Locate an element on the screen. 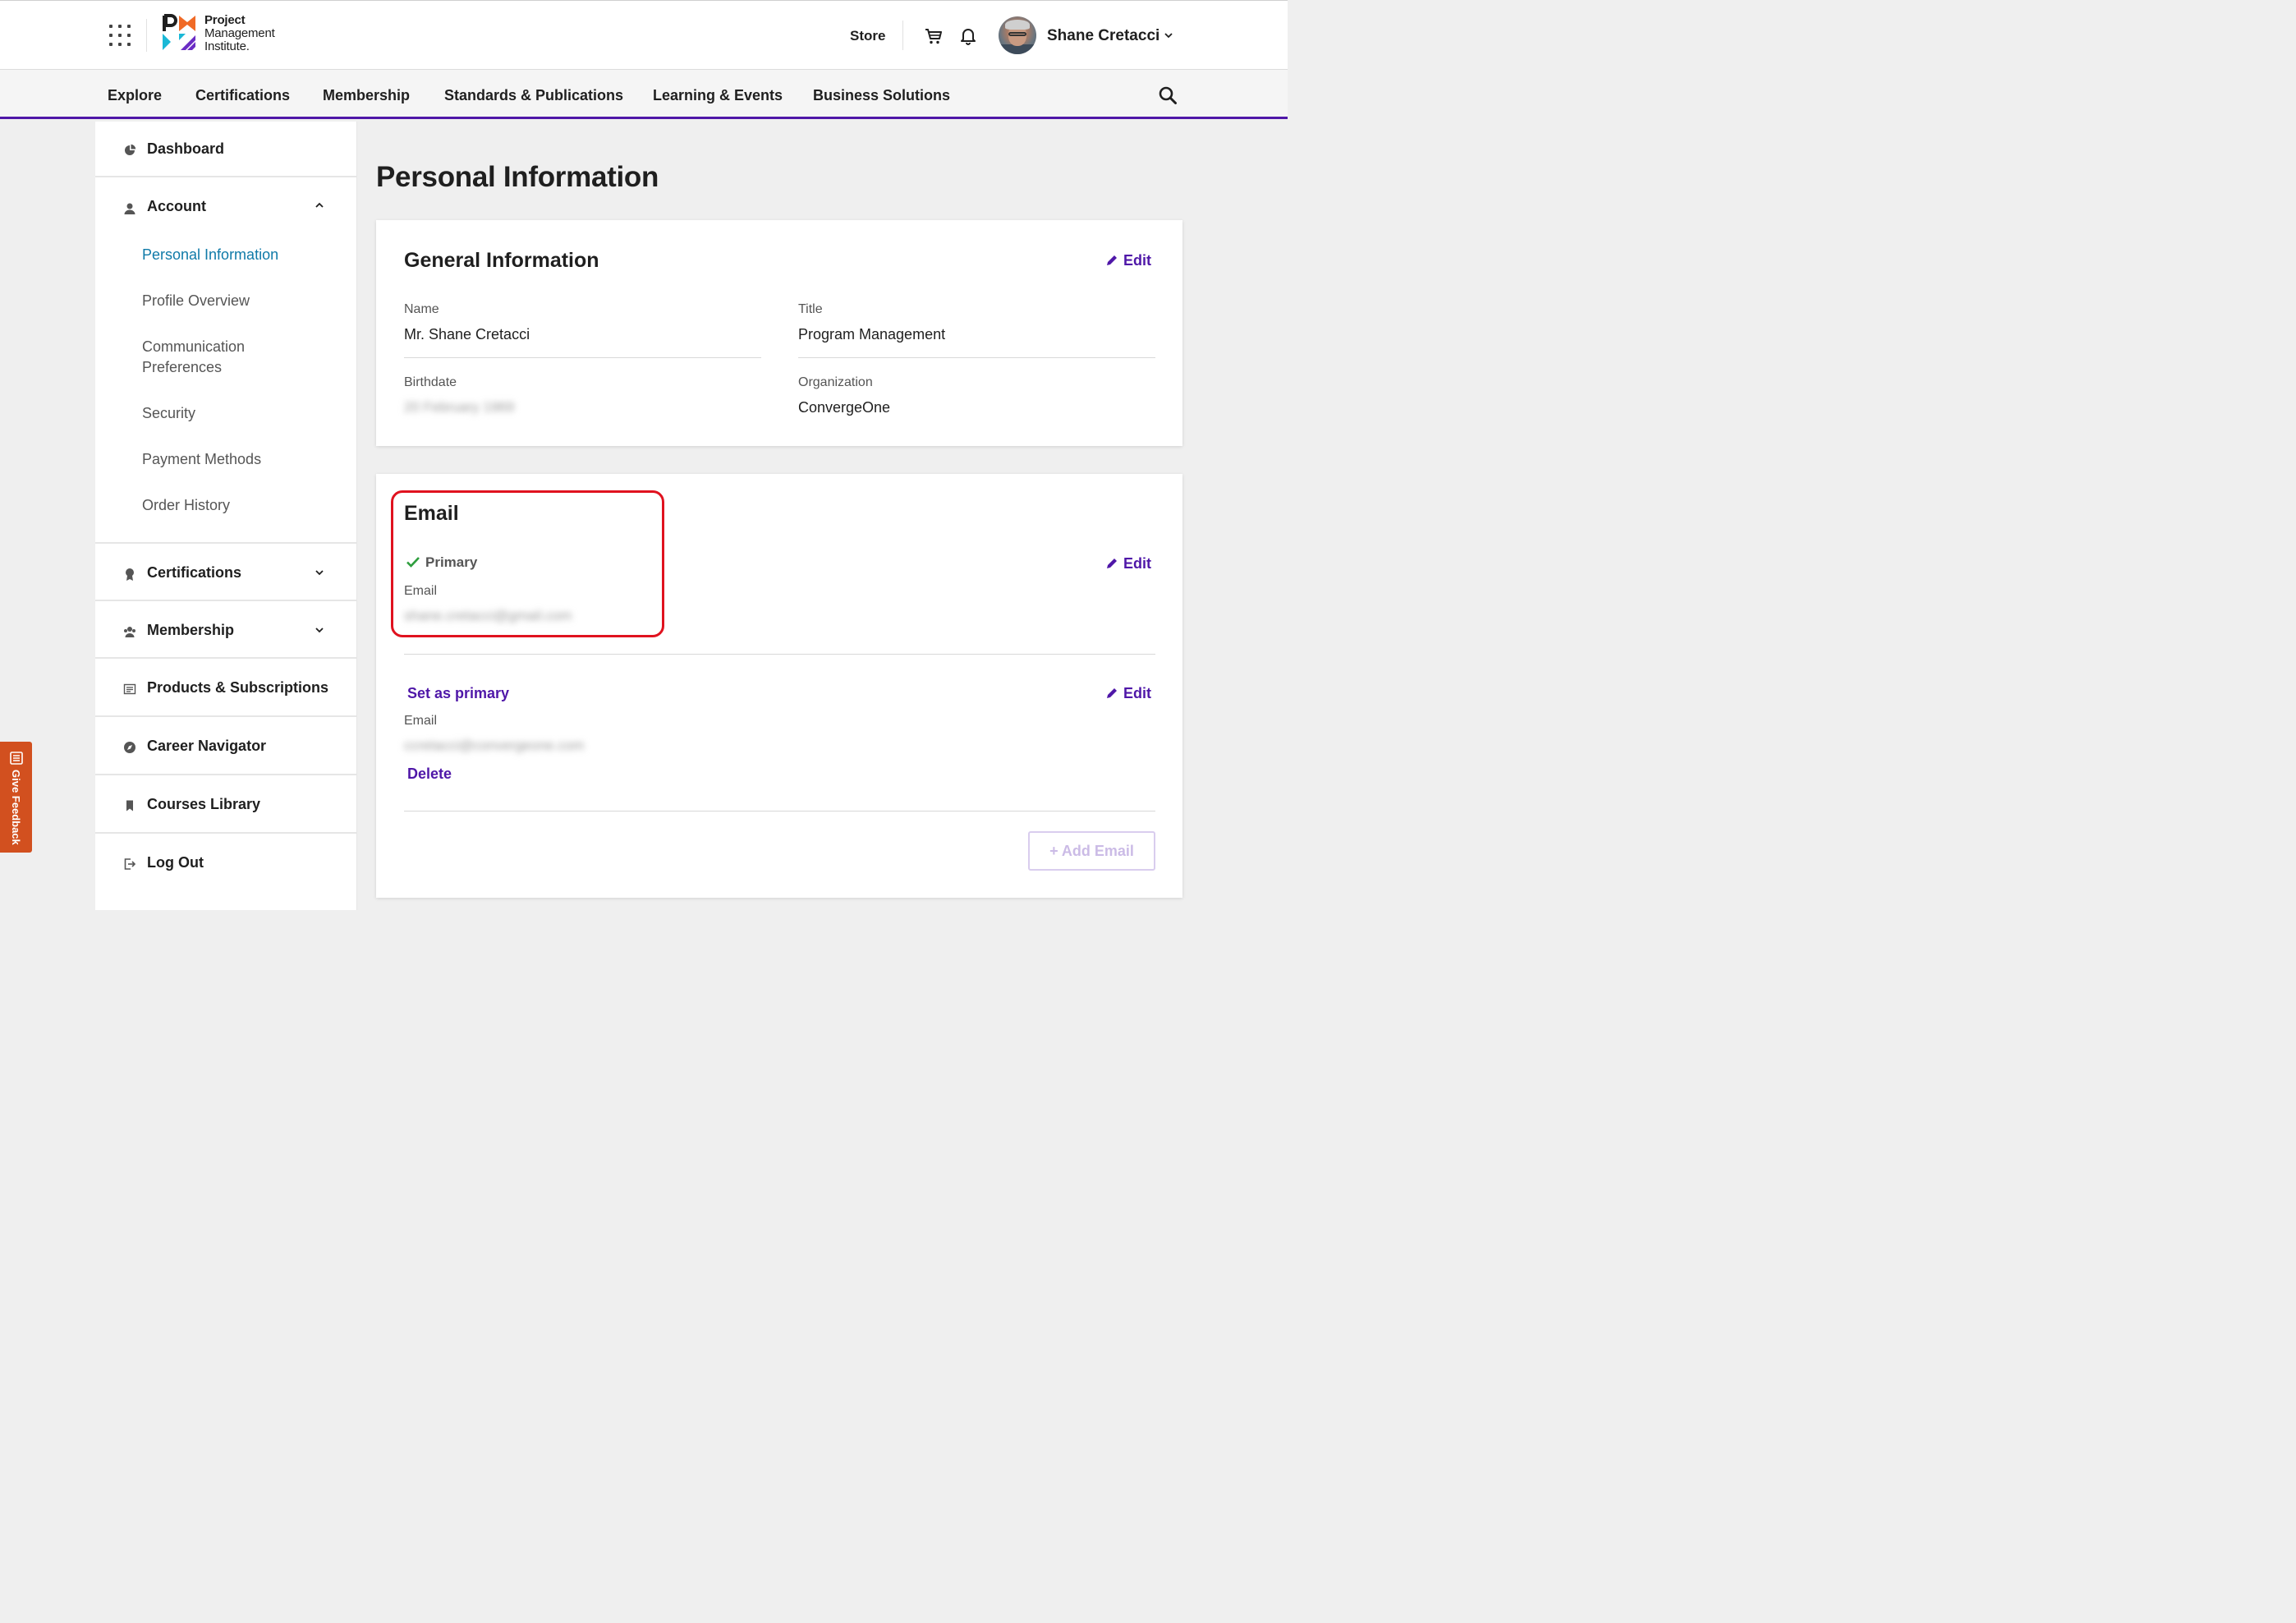 The height and width of the screenshot is (1623, 2296). store-link: Store is located at coordinates (868, 36).